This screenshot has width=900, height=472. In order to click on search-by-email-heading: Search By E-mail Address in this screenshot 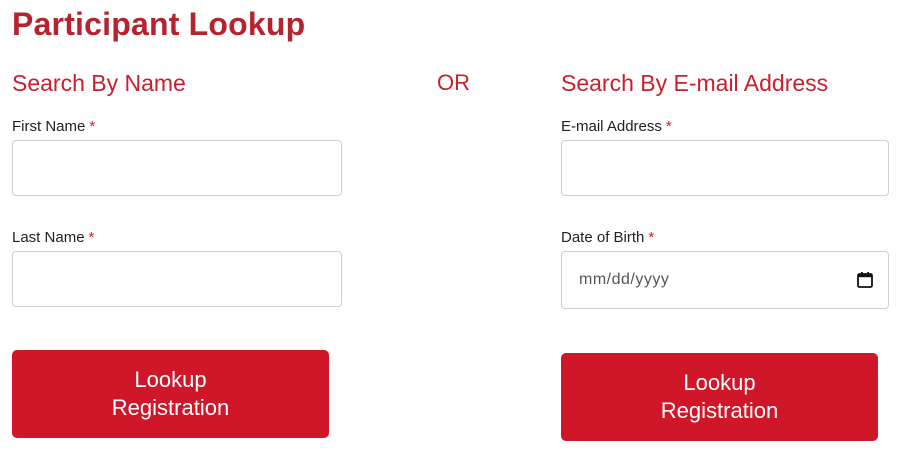, I will do `click(695, 83)`.